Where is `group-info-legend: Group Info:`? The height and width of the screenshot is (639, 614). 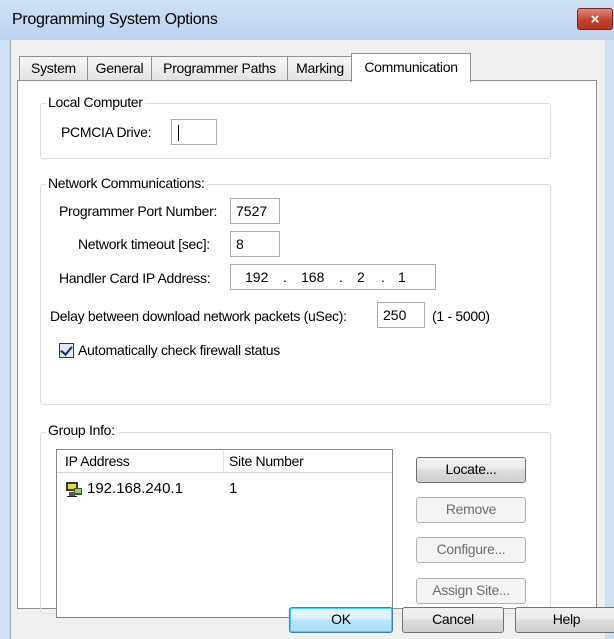 group-info-legend: Group Info: is located at coordinates (81, 430).